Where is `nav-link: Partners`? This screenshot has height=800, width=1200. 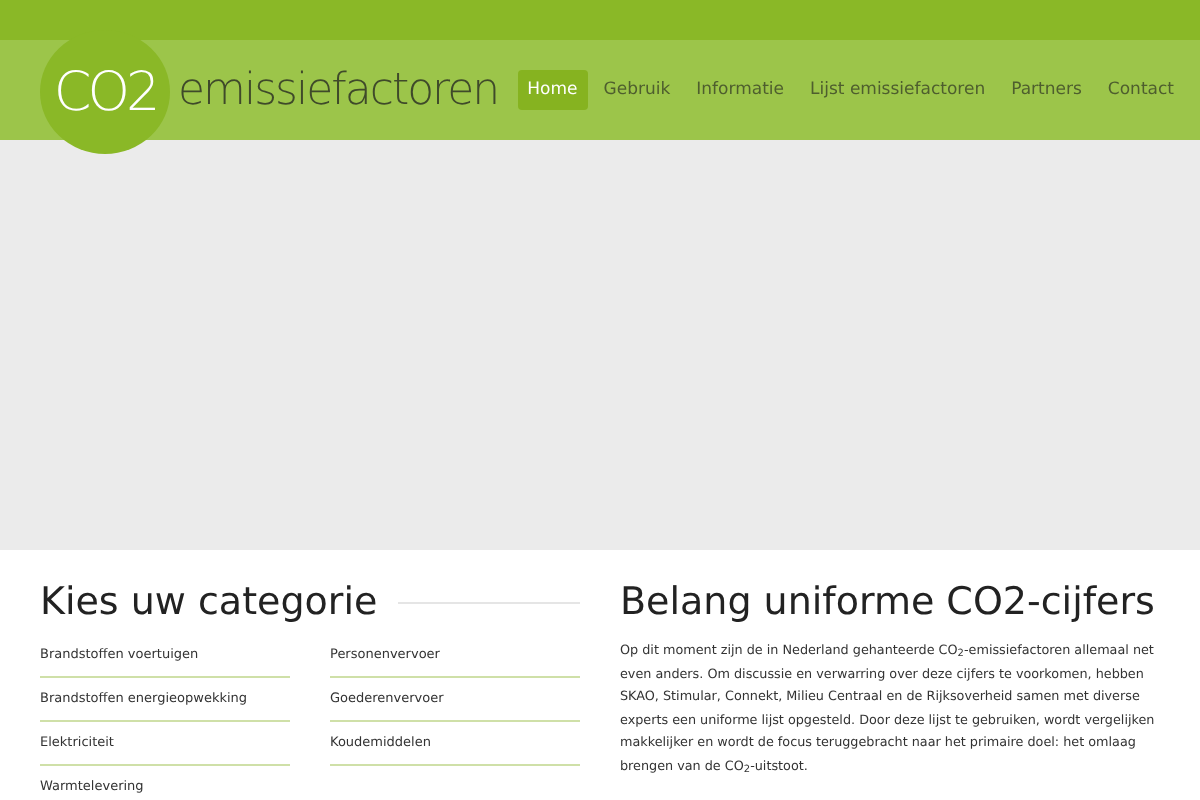
nav-link: Partners is located at coordinates (1046, 90).